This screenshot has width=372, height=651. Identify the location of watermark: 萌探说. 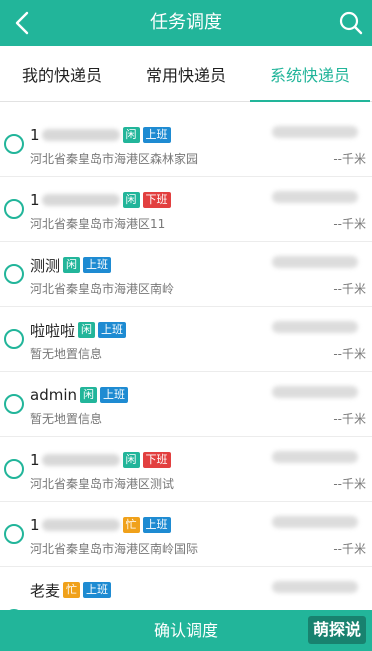
(336, 630).